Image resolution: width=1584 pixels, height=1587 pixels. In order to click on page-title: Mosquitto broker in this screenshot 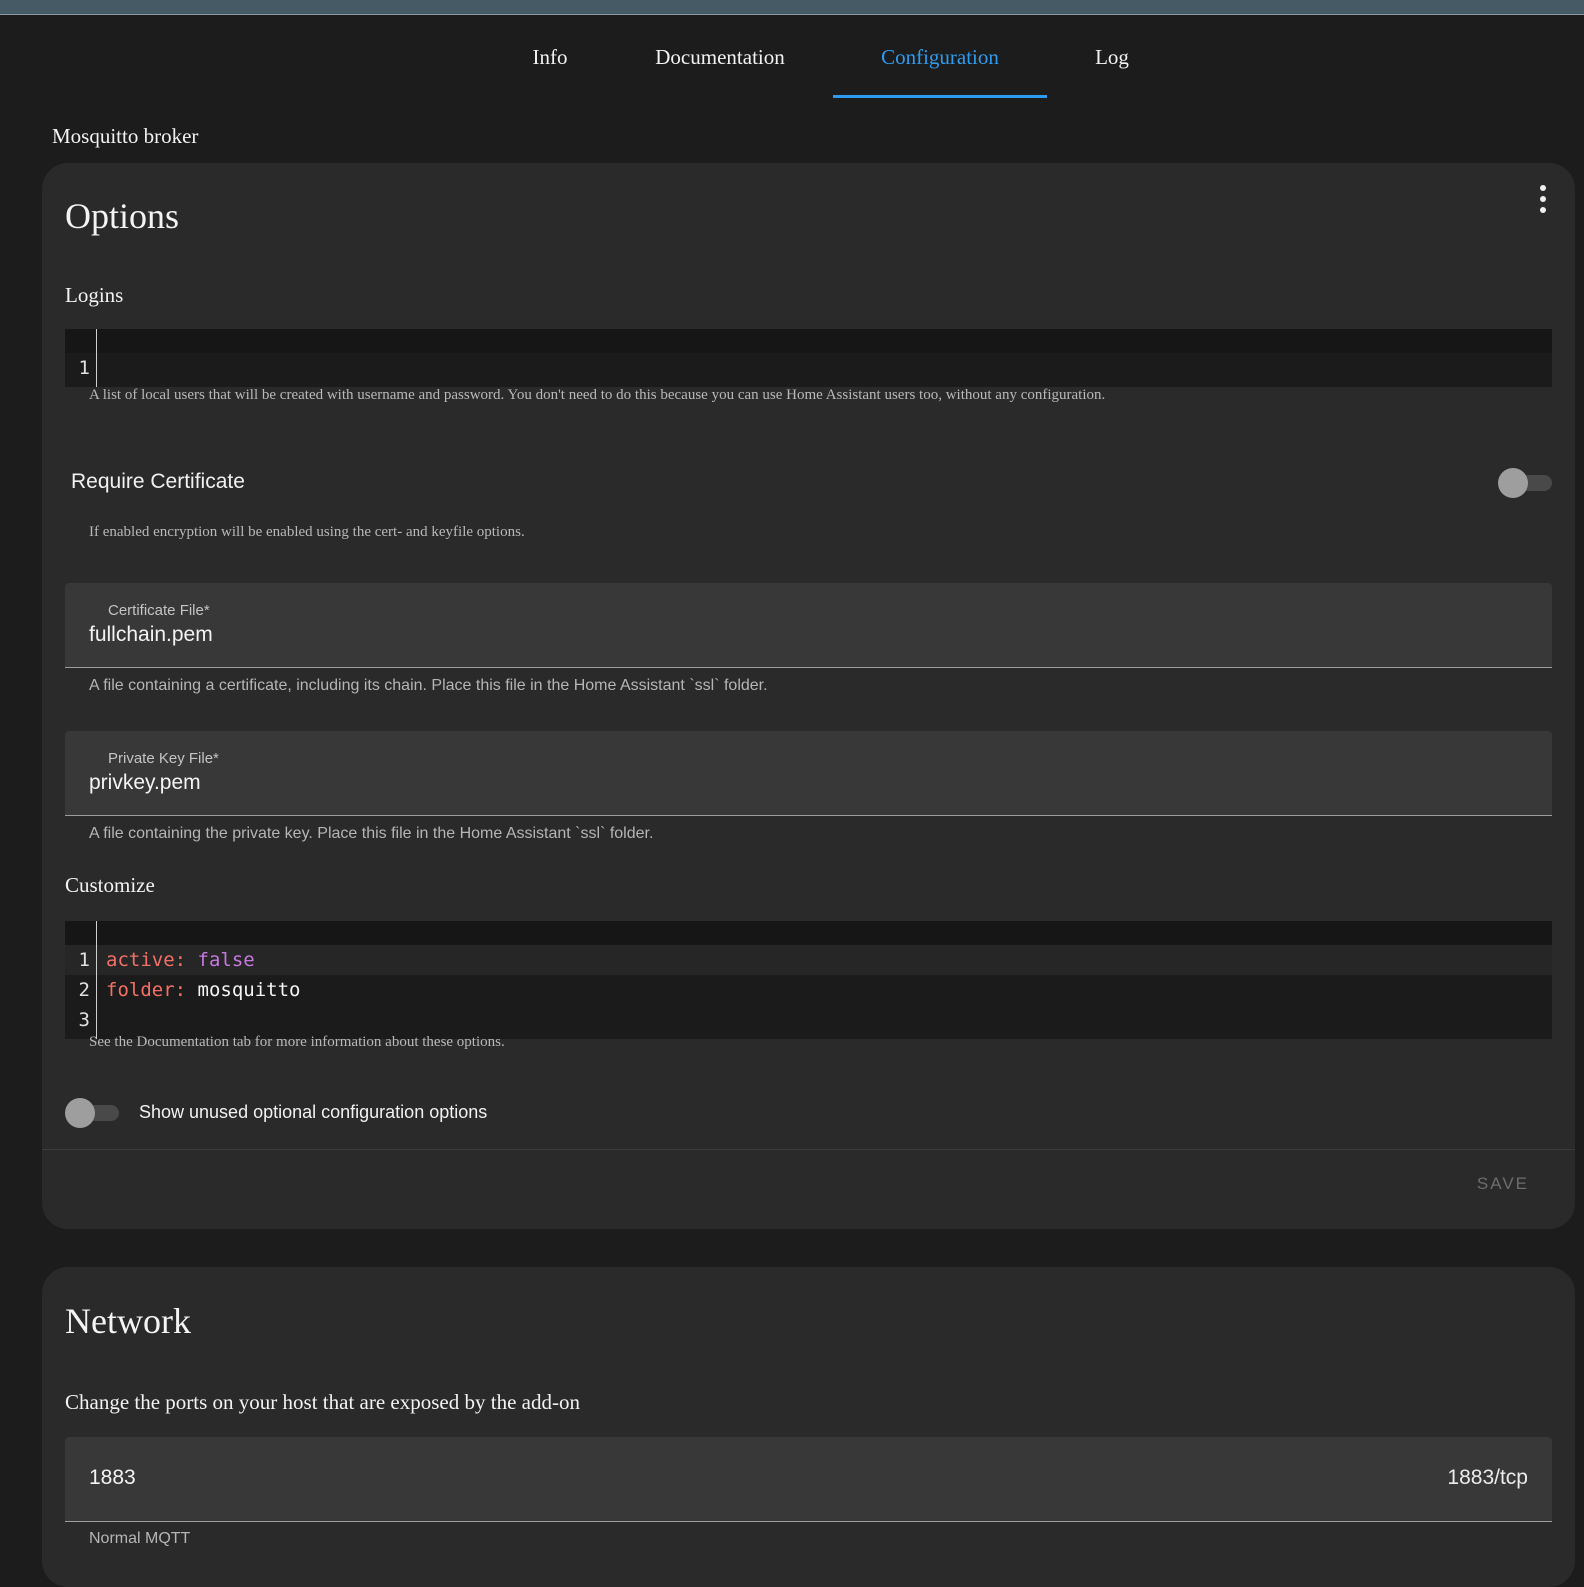, I will do `click(125, 136)`.